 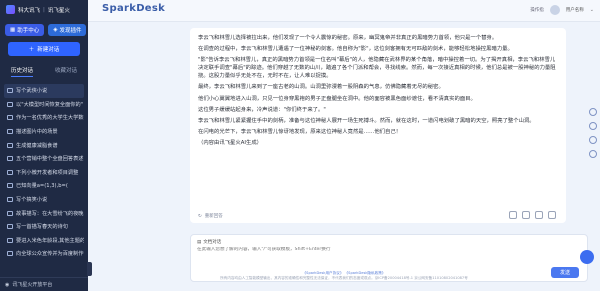 I want to click on app-title: SparkDesk, so click(x=134, y=8).